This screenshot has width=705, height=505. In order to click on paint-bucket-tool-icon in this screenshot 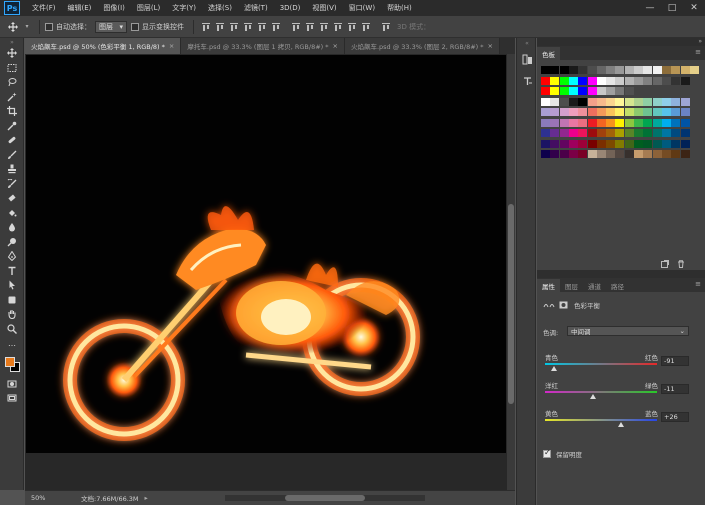, I will do `click(12, 213)`.